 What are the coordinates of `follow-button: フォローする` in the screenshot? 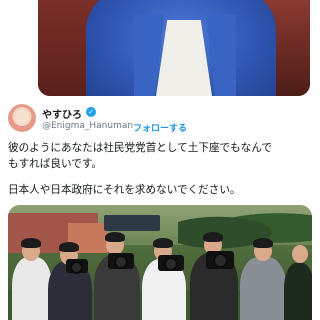 It's located at (160, 127).